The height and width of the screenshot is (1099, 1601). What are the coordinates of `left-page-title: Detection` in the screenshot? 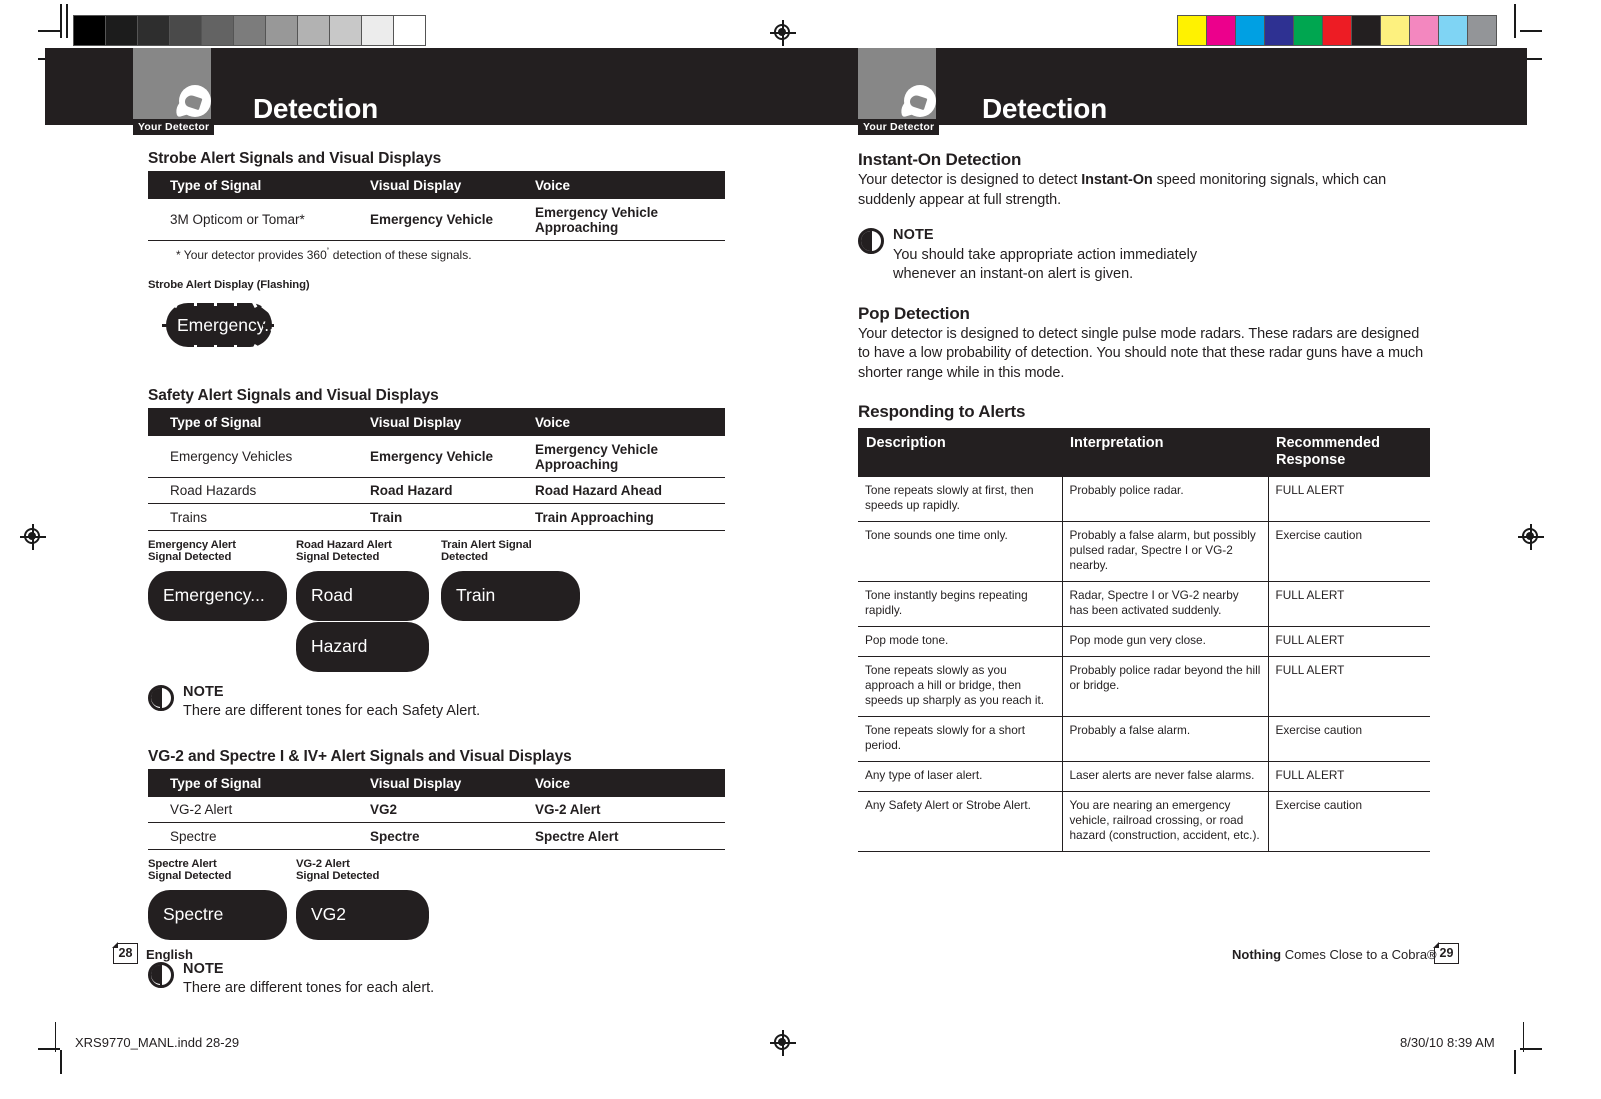 It's located at (315, 108).